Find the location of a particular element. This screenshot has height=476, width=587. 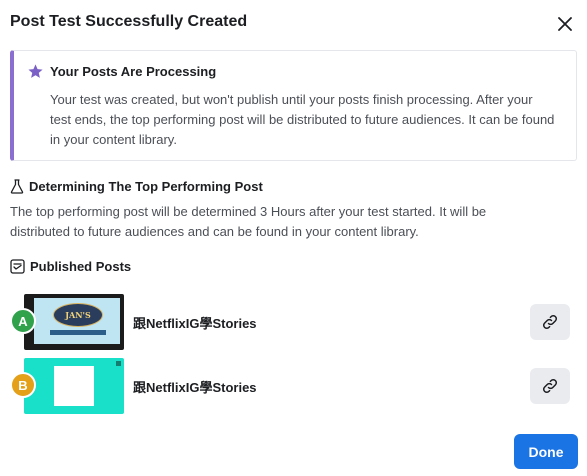

post-name-a: 跟NetflixIG學Stories is located at coordinates (195, 323).